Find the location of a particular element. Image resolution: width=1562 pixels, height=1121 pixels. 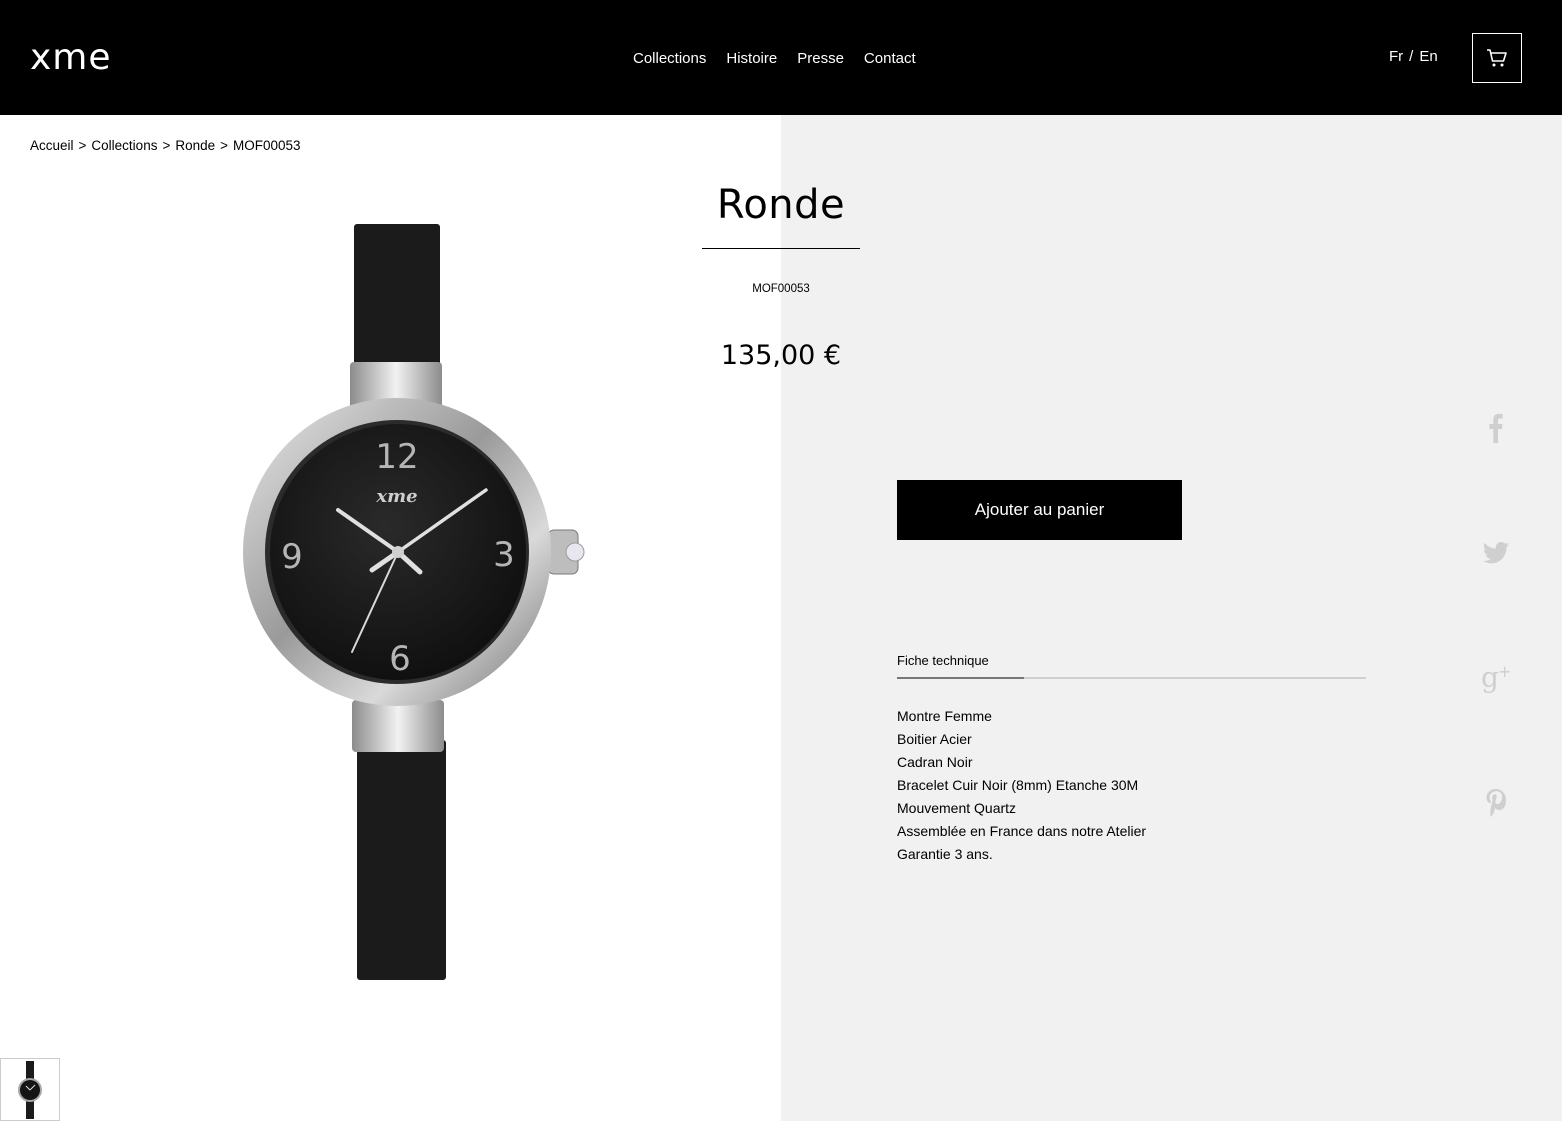

nav-collections: Collections is located at coordinates (669, 59).